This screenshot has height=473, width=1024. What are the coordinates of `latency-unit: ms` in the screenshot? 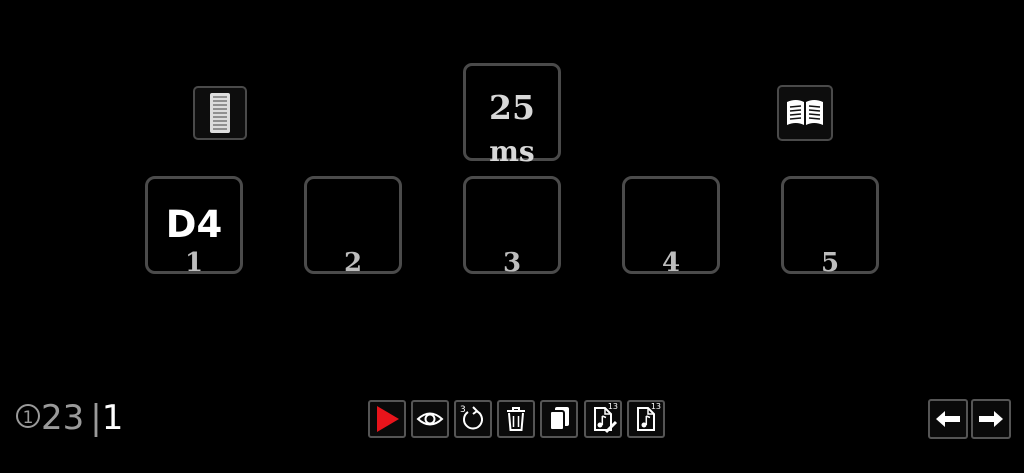 It's located at (512, 151).